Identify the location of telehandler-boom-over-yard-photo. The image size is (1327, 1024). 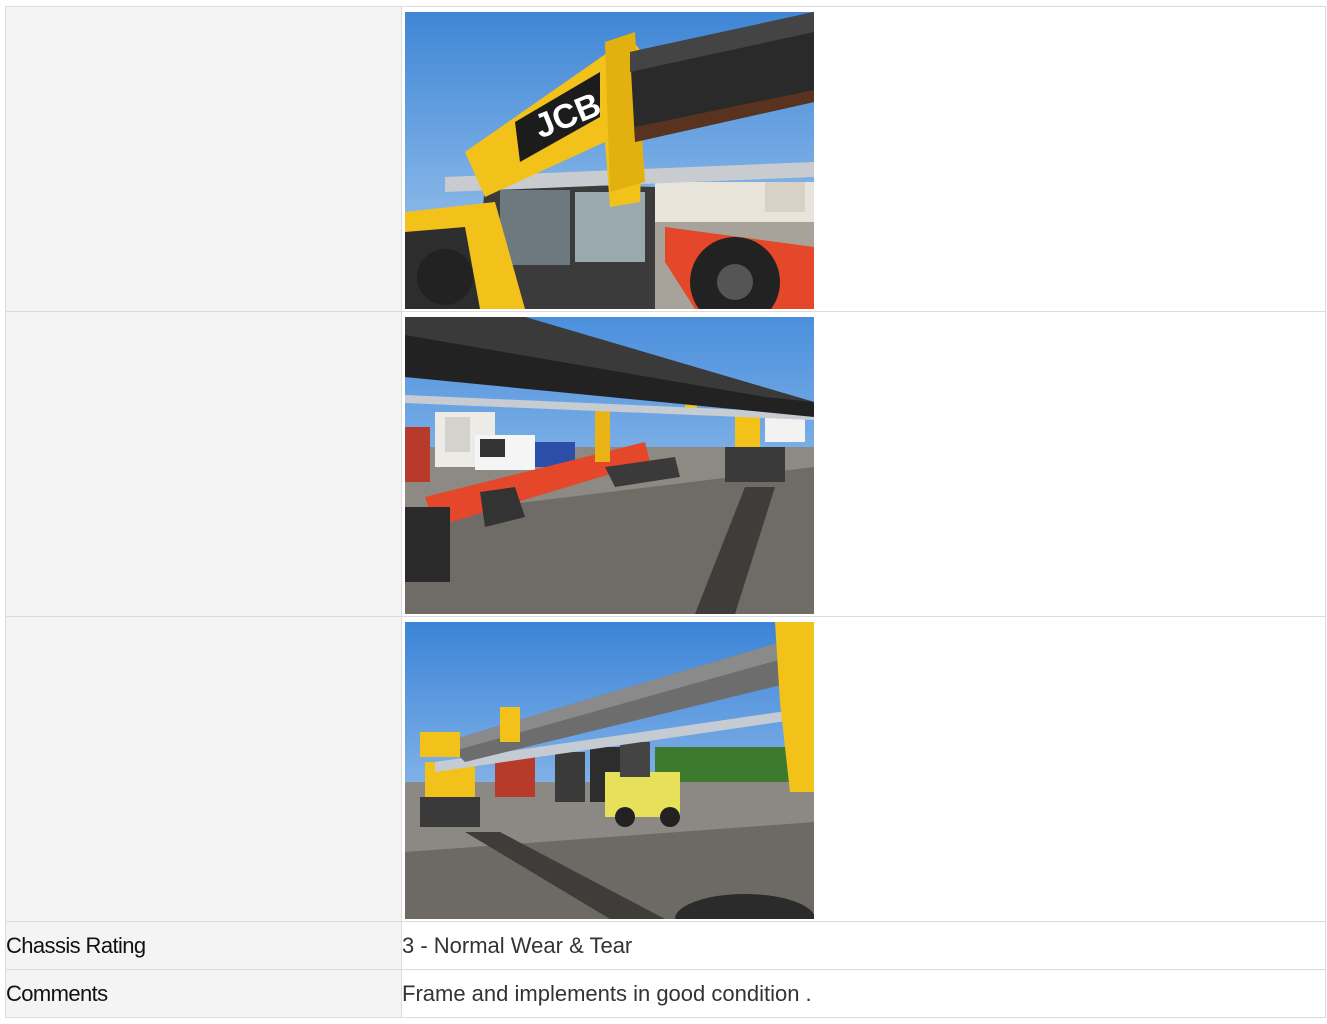
(609, 465).